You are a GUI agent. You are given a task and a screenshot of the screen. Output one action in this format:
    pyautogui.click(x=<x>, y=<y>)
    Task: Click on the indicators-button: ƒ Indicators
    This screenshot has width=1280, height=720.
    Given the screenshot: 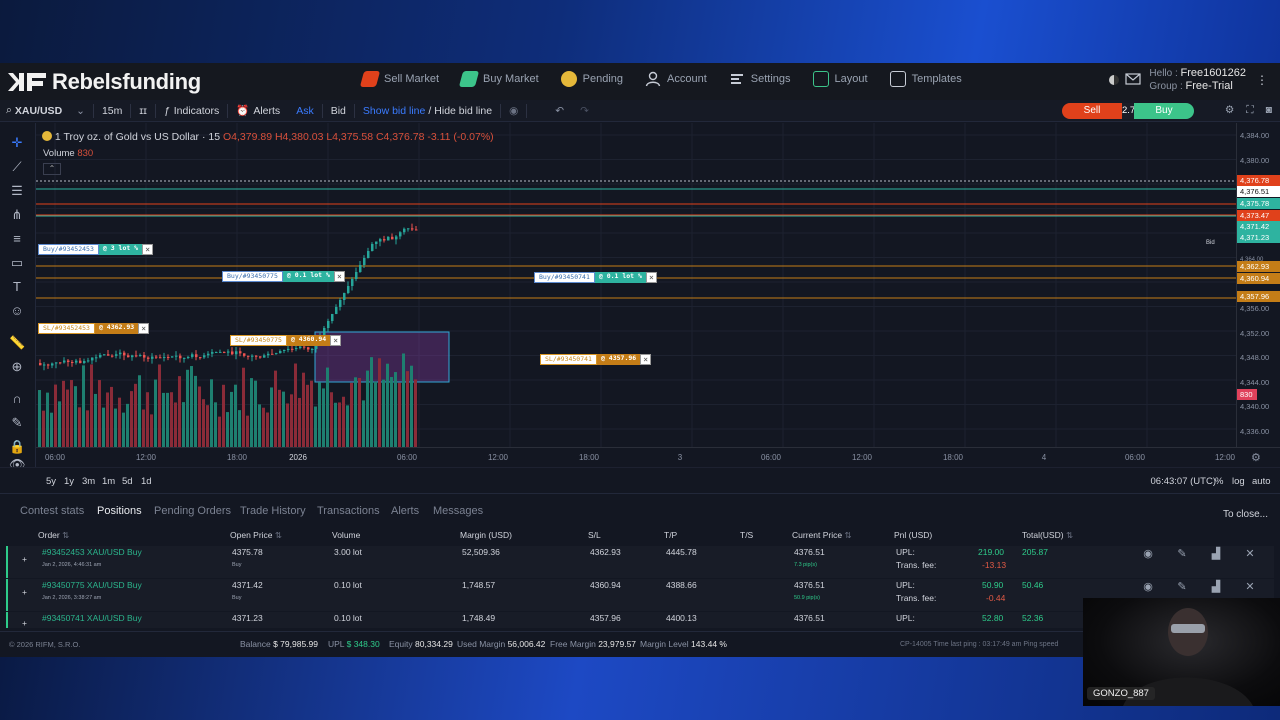 What is the action you would take?
    pyautogui.click(x=191, y=111)
    